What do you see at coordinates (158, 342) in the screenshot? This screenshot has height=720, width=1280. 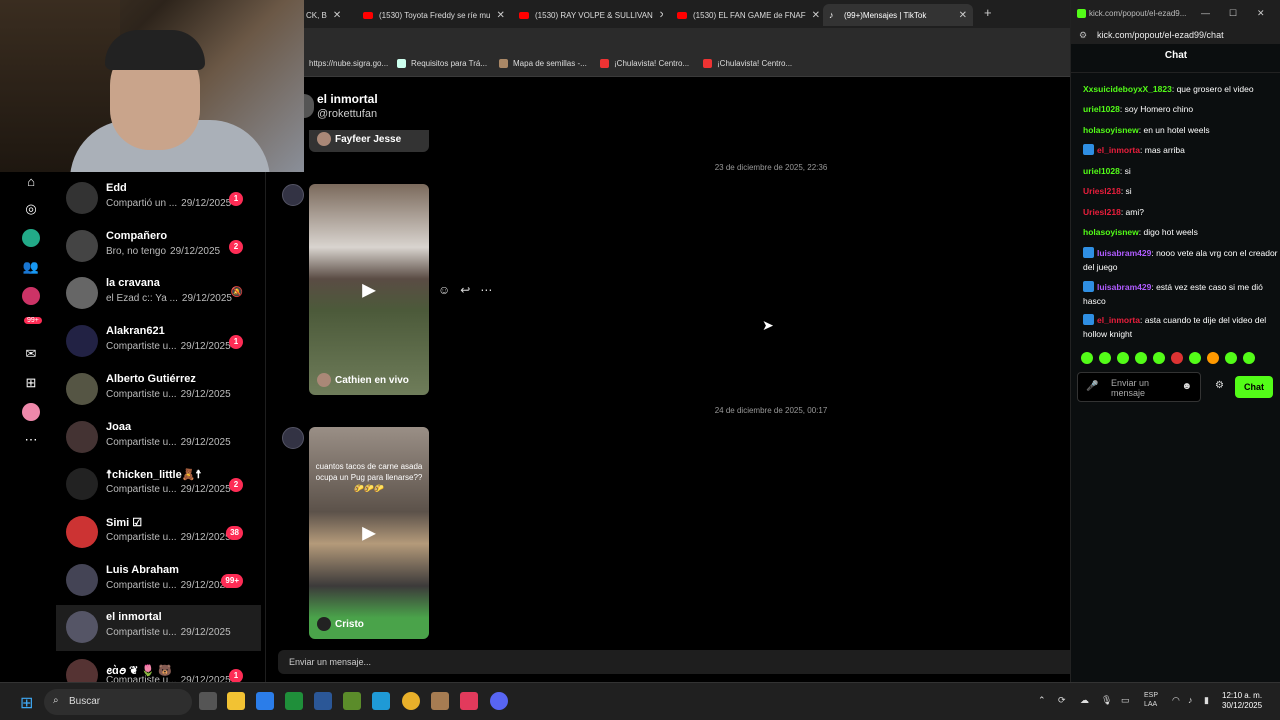 I see `conversation-item: Alakran621 Compartiste u... 29/12/2025 1` at bounding box center [158, 342].